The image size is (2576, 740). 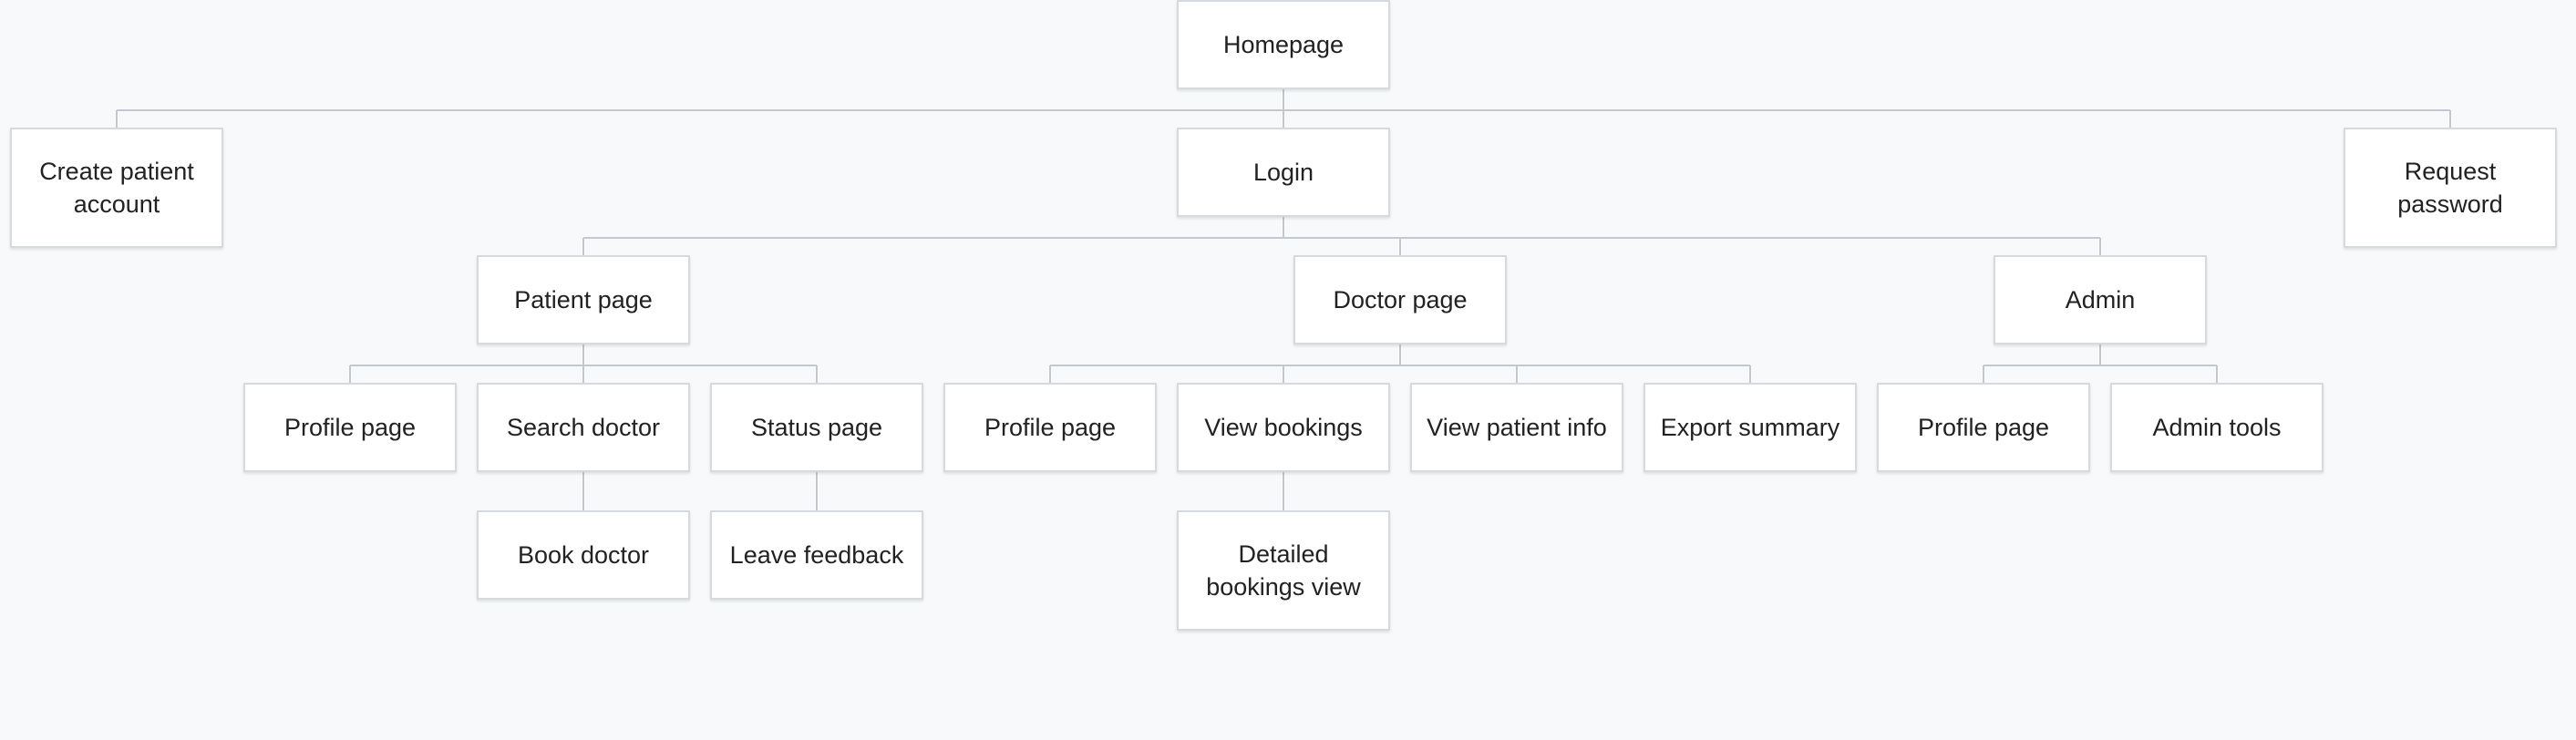 I want to click on node-admin-tools: Admin tools, so click(x=2217, y=427).